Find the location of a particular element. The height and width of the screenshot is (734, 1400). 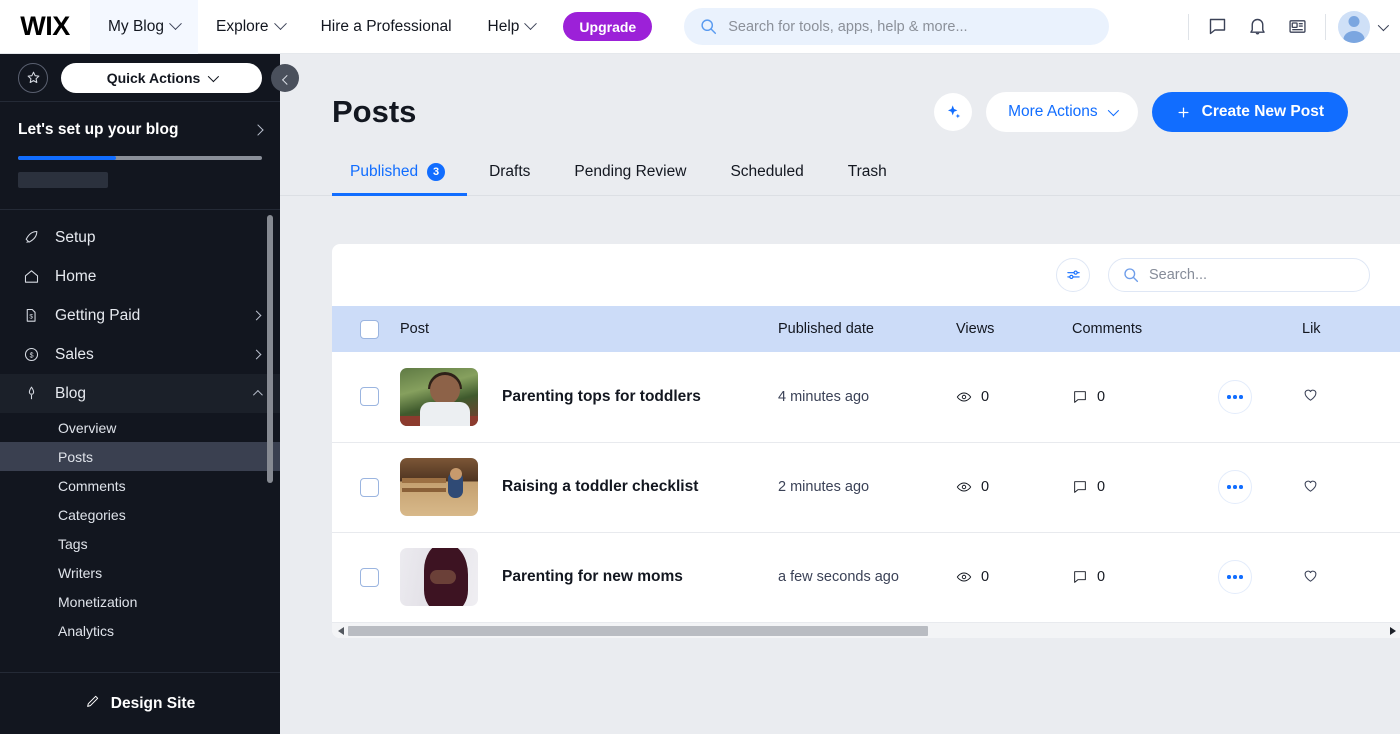

quick-actions-button: Quick Actions is located at coordinates (161, 77).